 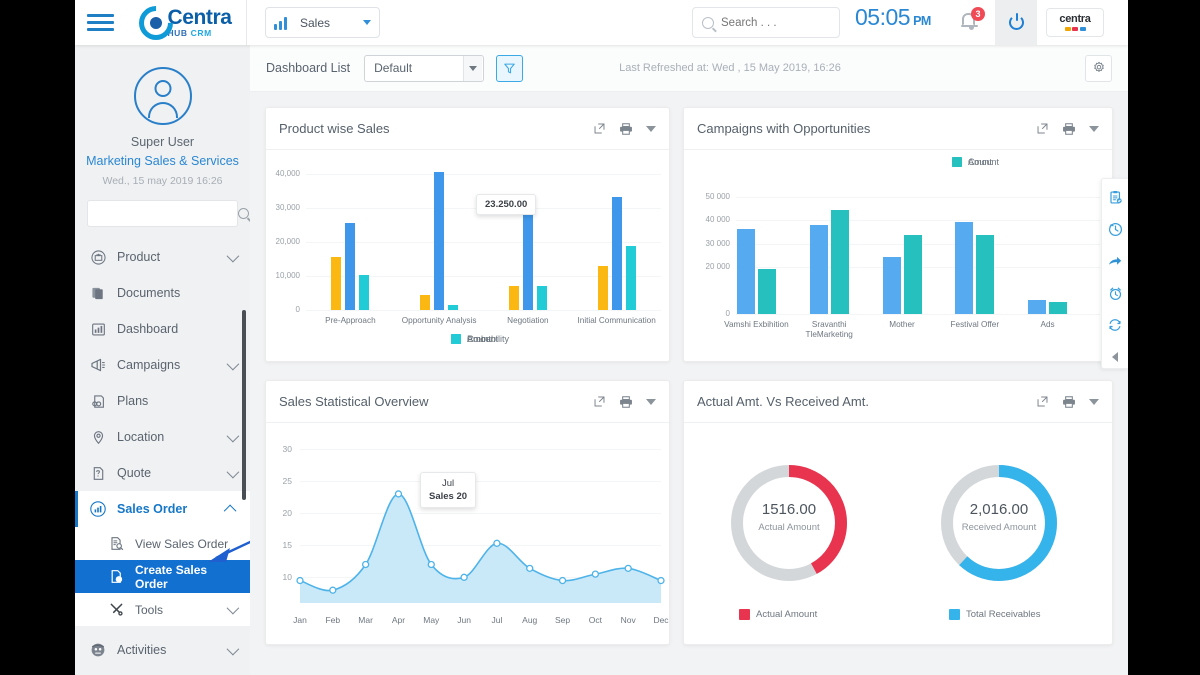 I want to click on donut-center-label: 1516.00 Actual Amount, so click(x=789, y=517).